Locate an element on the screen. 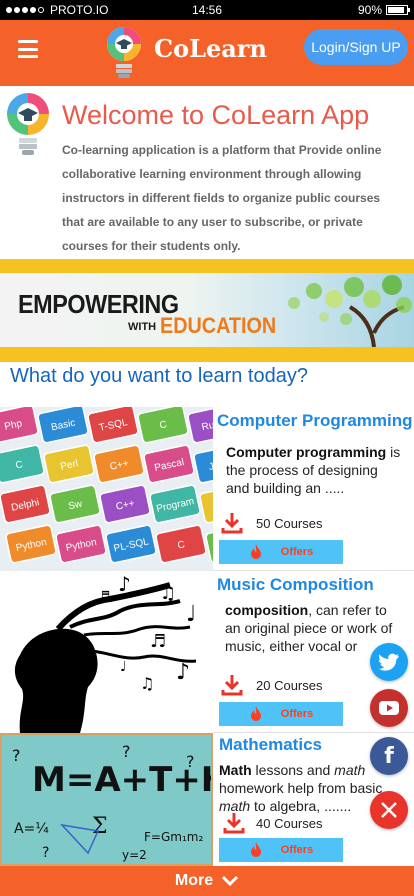 The image size is (414, 896). twitter-icon is located at coordinates (389, 662).